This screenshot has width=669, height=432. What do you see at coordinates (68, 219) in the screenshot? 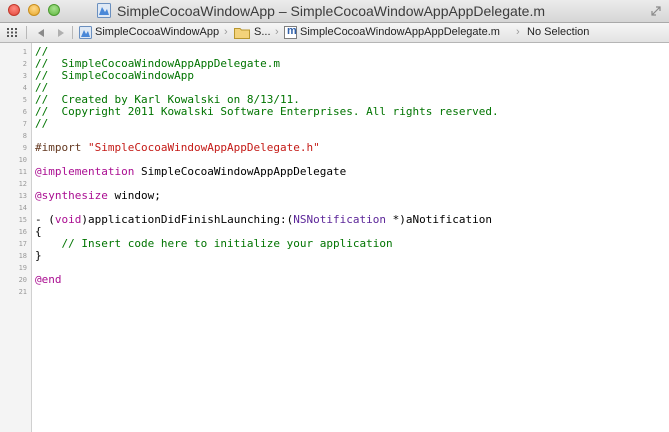
I see `void-type: void` at bounding box center [68, 219].